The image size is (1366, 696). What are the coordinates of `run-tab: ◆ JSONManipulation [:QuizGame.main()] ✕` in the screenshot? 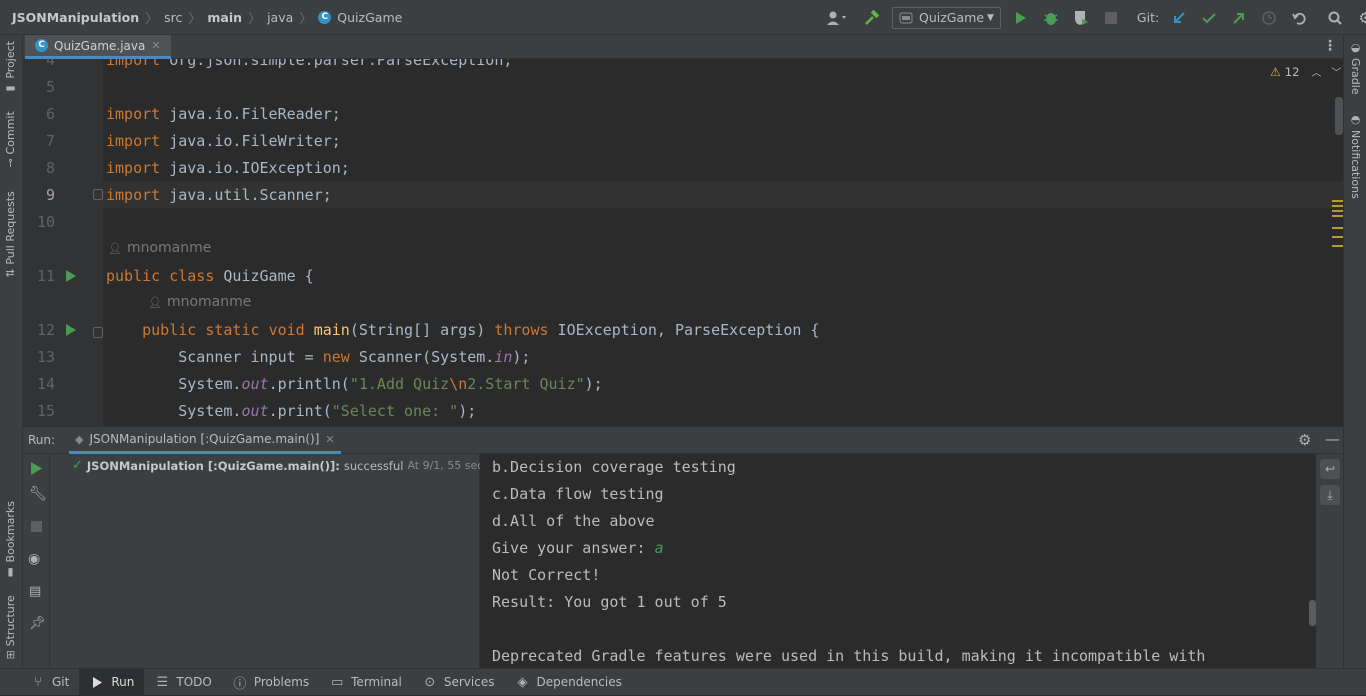 It's located at (205, 440).